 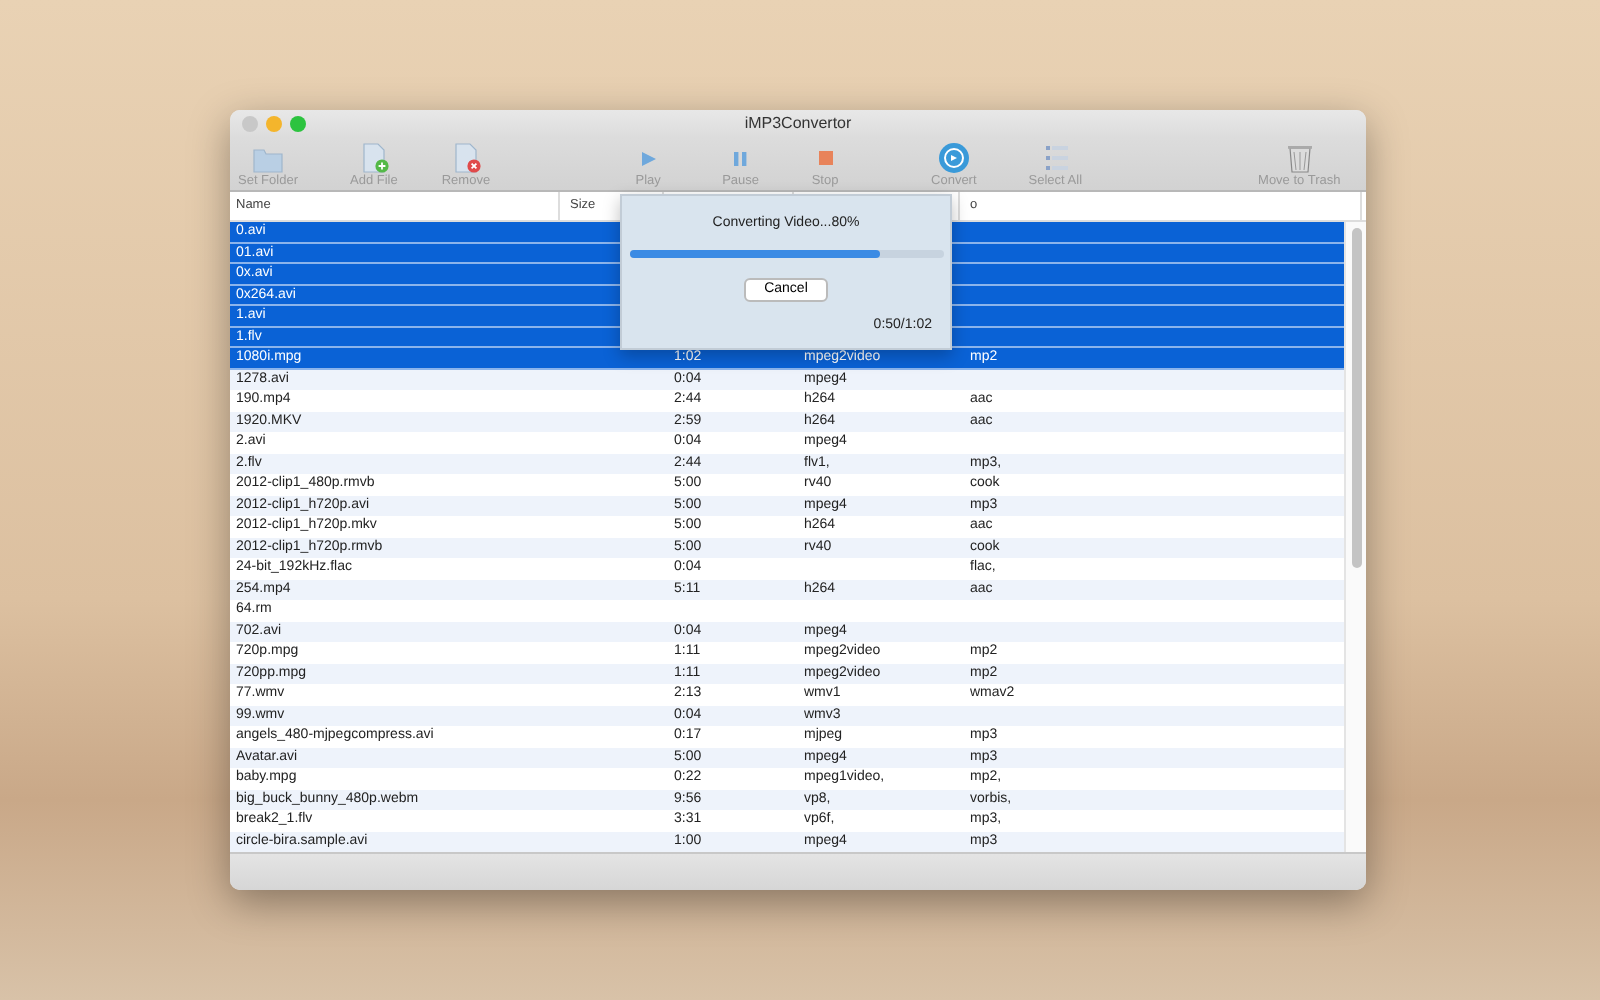 I want to click on zoom-icon, so click(x=298, y=124).